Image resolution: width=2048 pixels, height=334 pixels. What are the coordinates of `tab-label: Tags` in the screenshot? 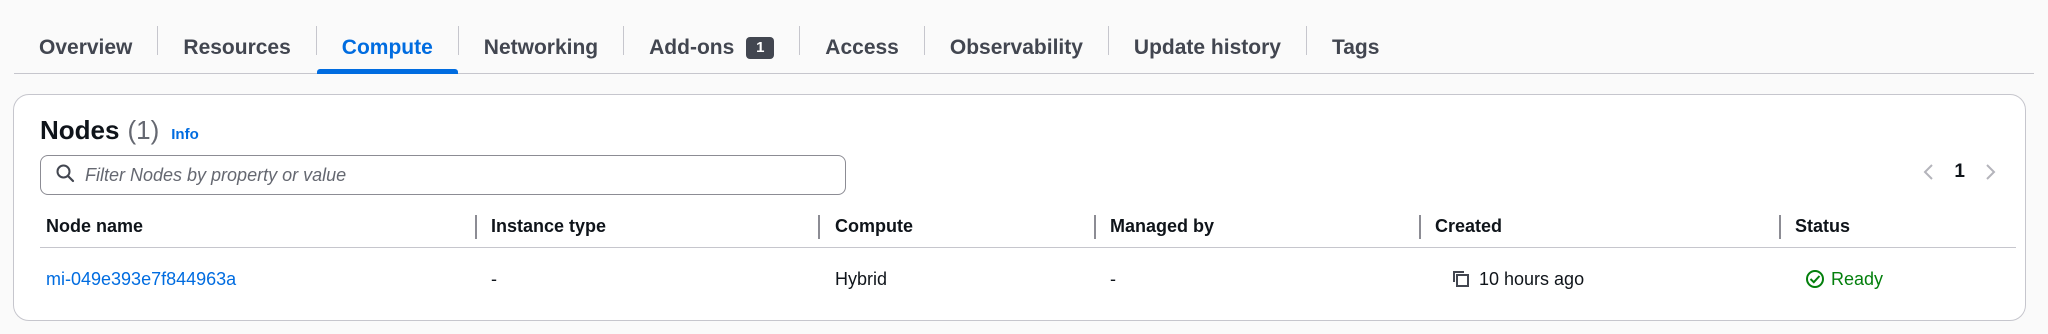 It's located at (1355, 47).